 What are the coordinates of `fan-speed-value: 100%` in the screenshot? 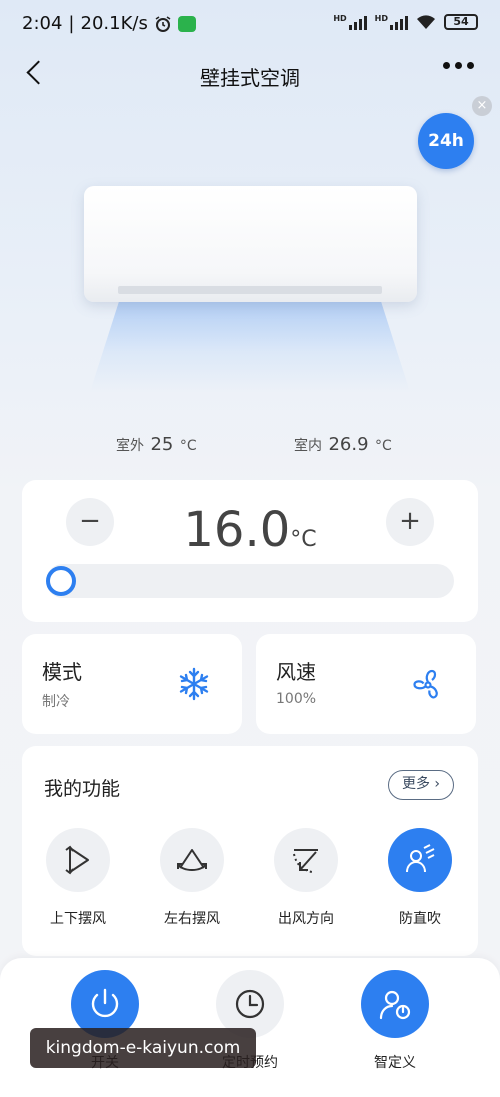 It's located at (296, 699).